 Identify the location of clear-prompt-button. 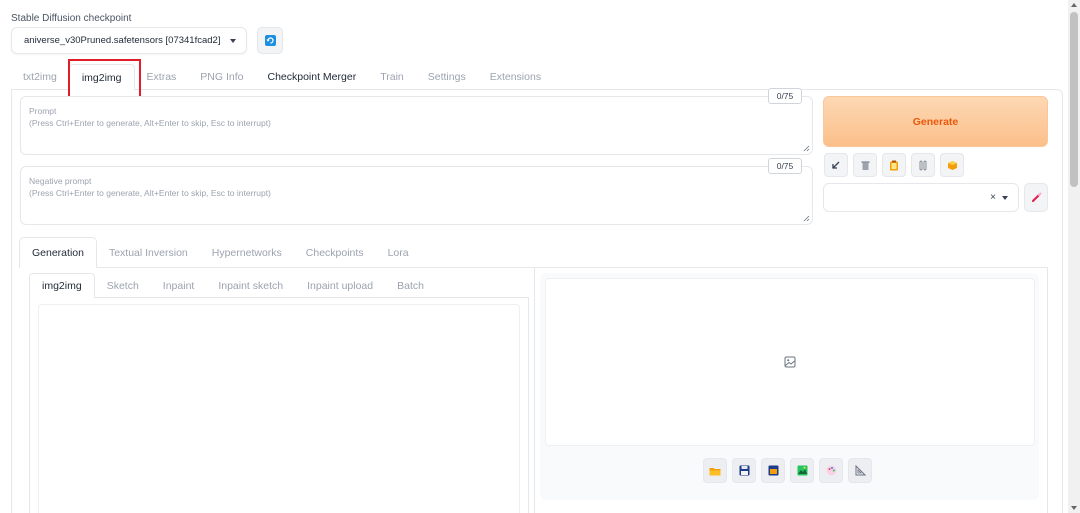
(865, 165).